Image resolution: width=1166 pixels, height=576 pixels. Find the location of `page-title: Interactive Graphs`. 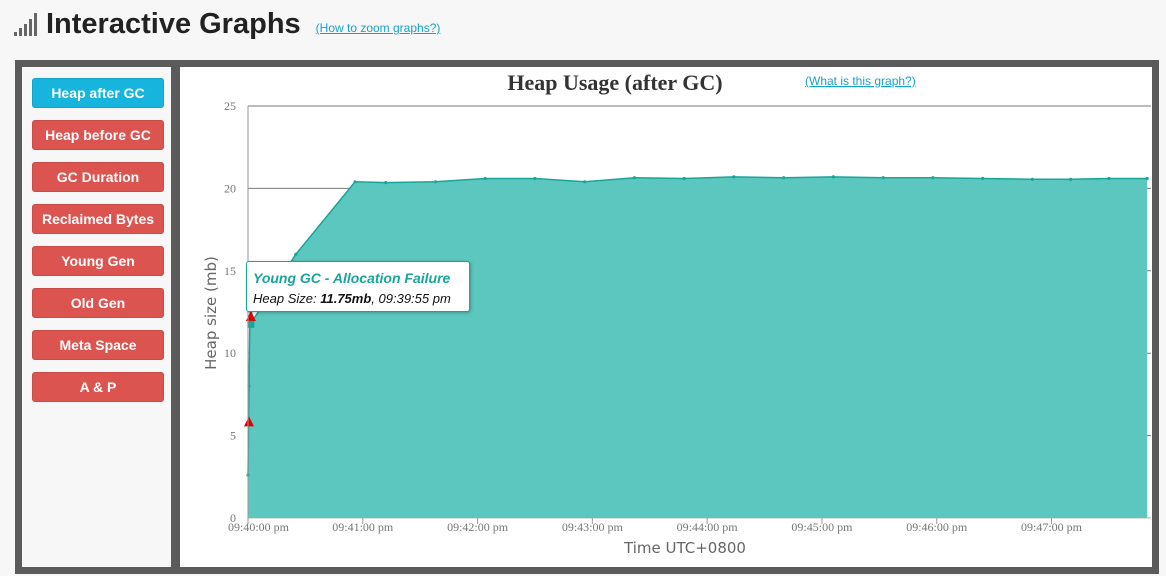

page-title: Interactive Graphs is located at coordinates (173, 23).